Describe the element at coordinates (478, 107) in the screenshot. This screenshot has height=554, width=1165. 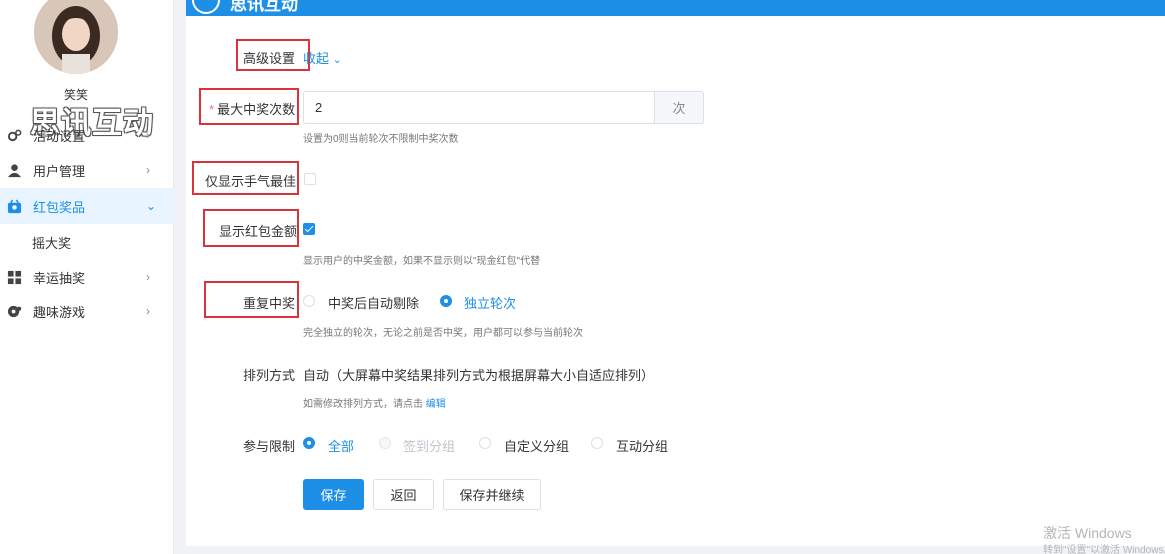
I see `max-wins-input: 2` at that location.